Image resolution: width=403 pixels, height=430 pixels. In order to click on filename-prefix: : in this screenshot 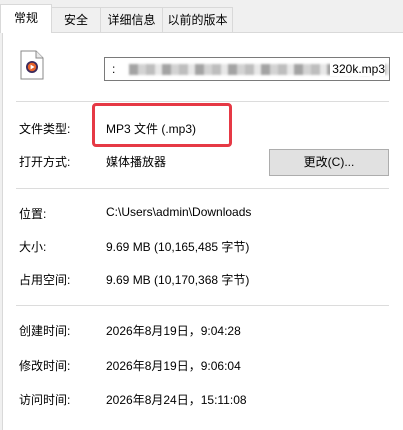, I will do `click(114, 69)`.